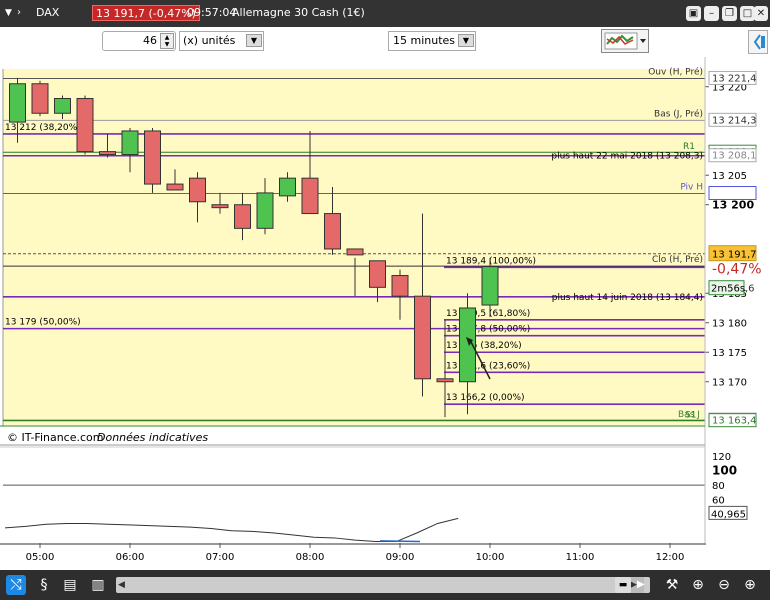 The width and height of the screenshot is (770, 600). What do you see at coordinates (729, 383) in the screenshot?
I see `y-tick-label: 13 170` at bounding box center [729, 383].